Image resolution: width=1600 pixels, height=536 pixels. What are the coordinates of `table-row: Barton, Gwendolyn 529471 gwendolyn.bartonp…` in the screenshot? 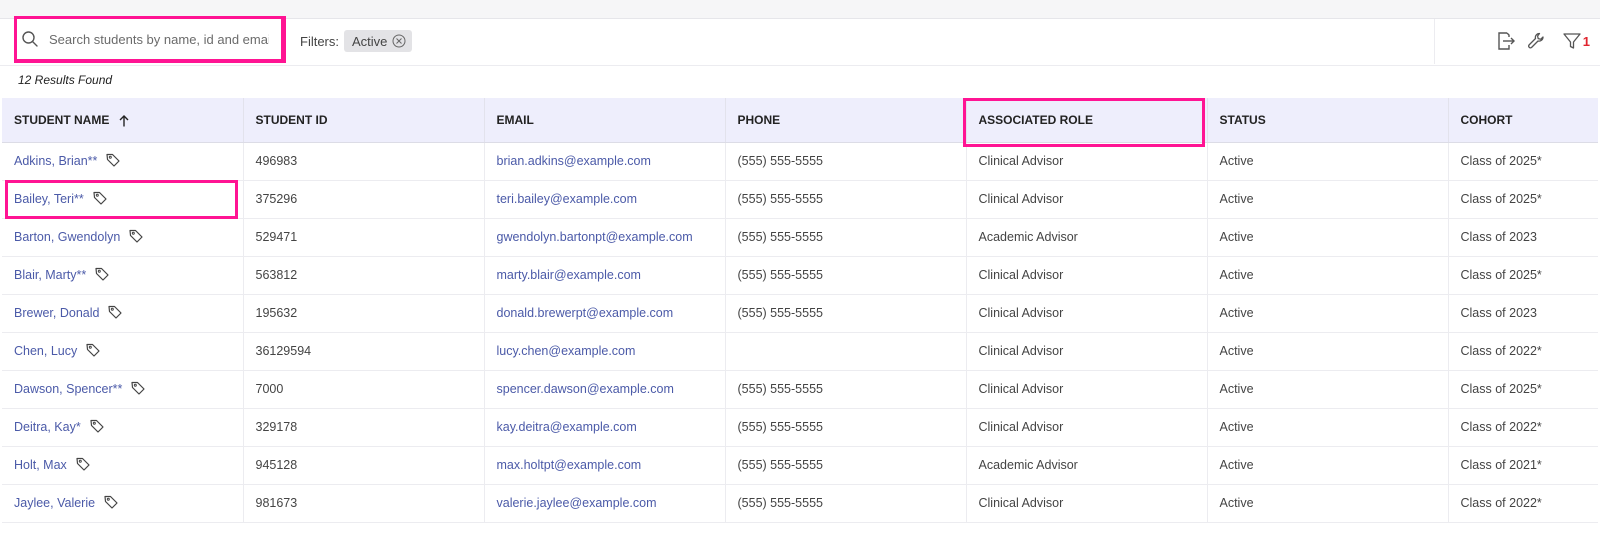 It's located at (800, 237).